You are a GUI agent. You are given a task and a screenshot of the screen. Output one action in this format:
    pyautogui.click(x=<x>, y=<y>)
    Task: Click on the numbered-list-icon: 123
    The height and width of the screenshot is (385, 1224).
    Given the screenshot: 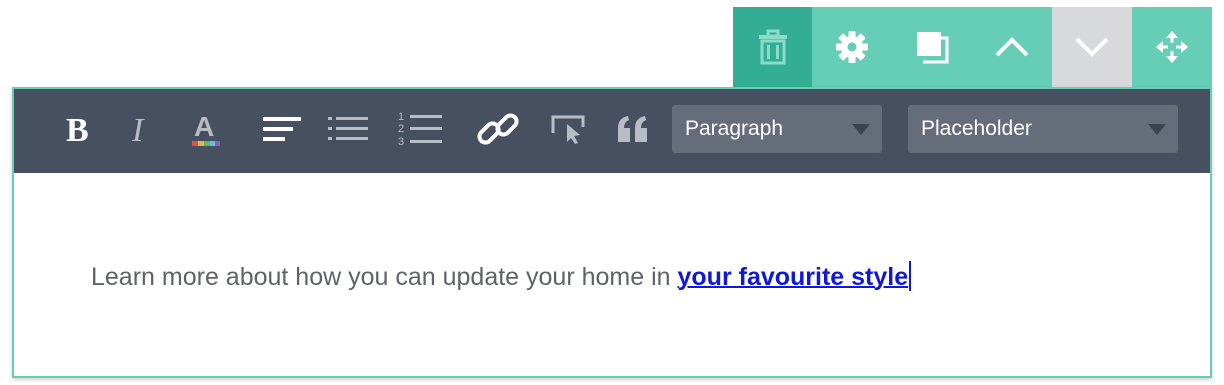 What is the action you would take?
    pyautogui.click(x=420, y=131)
    